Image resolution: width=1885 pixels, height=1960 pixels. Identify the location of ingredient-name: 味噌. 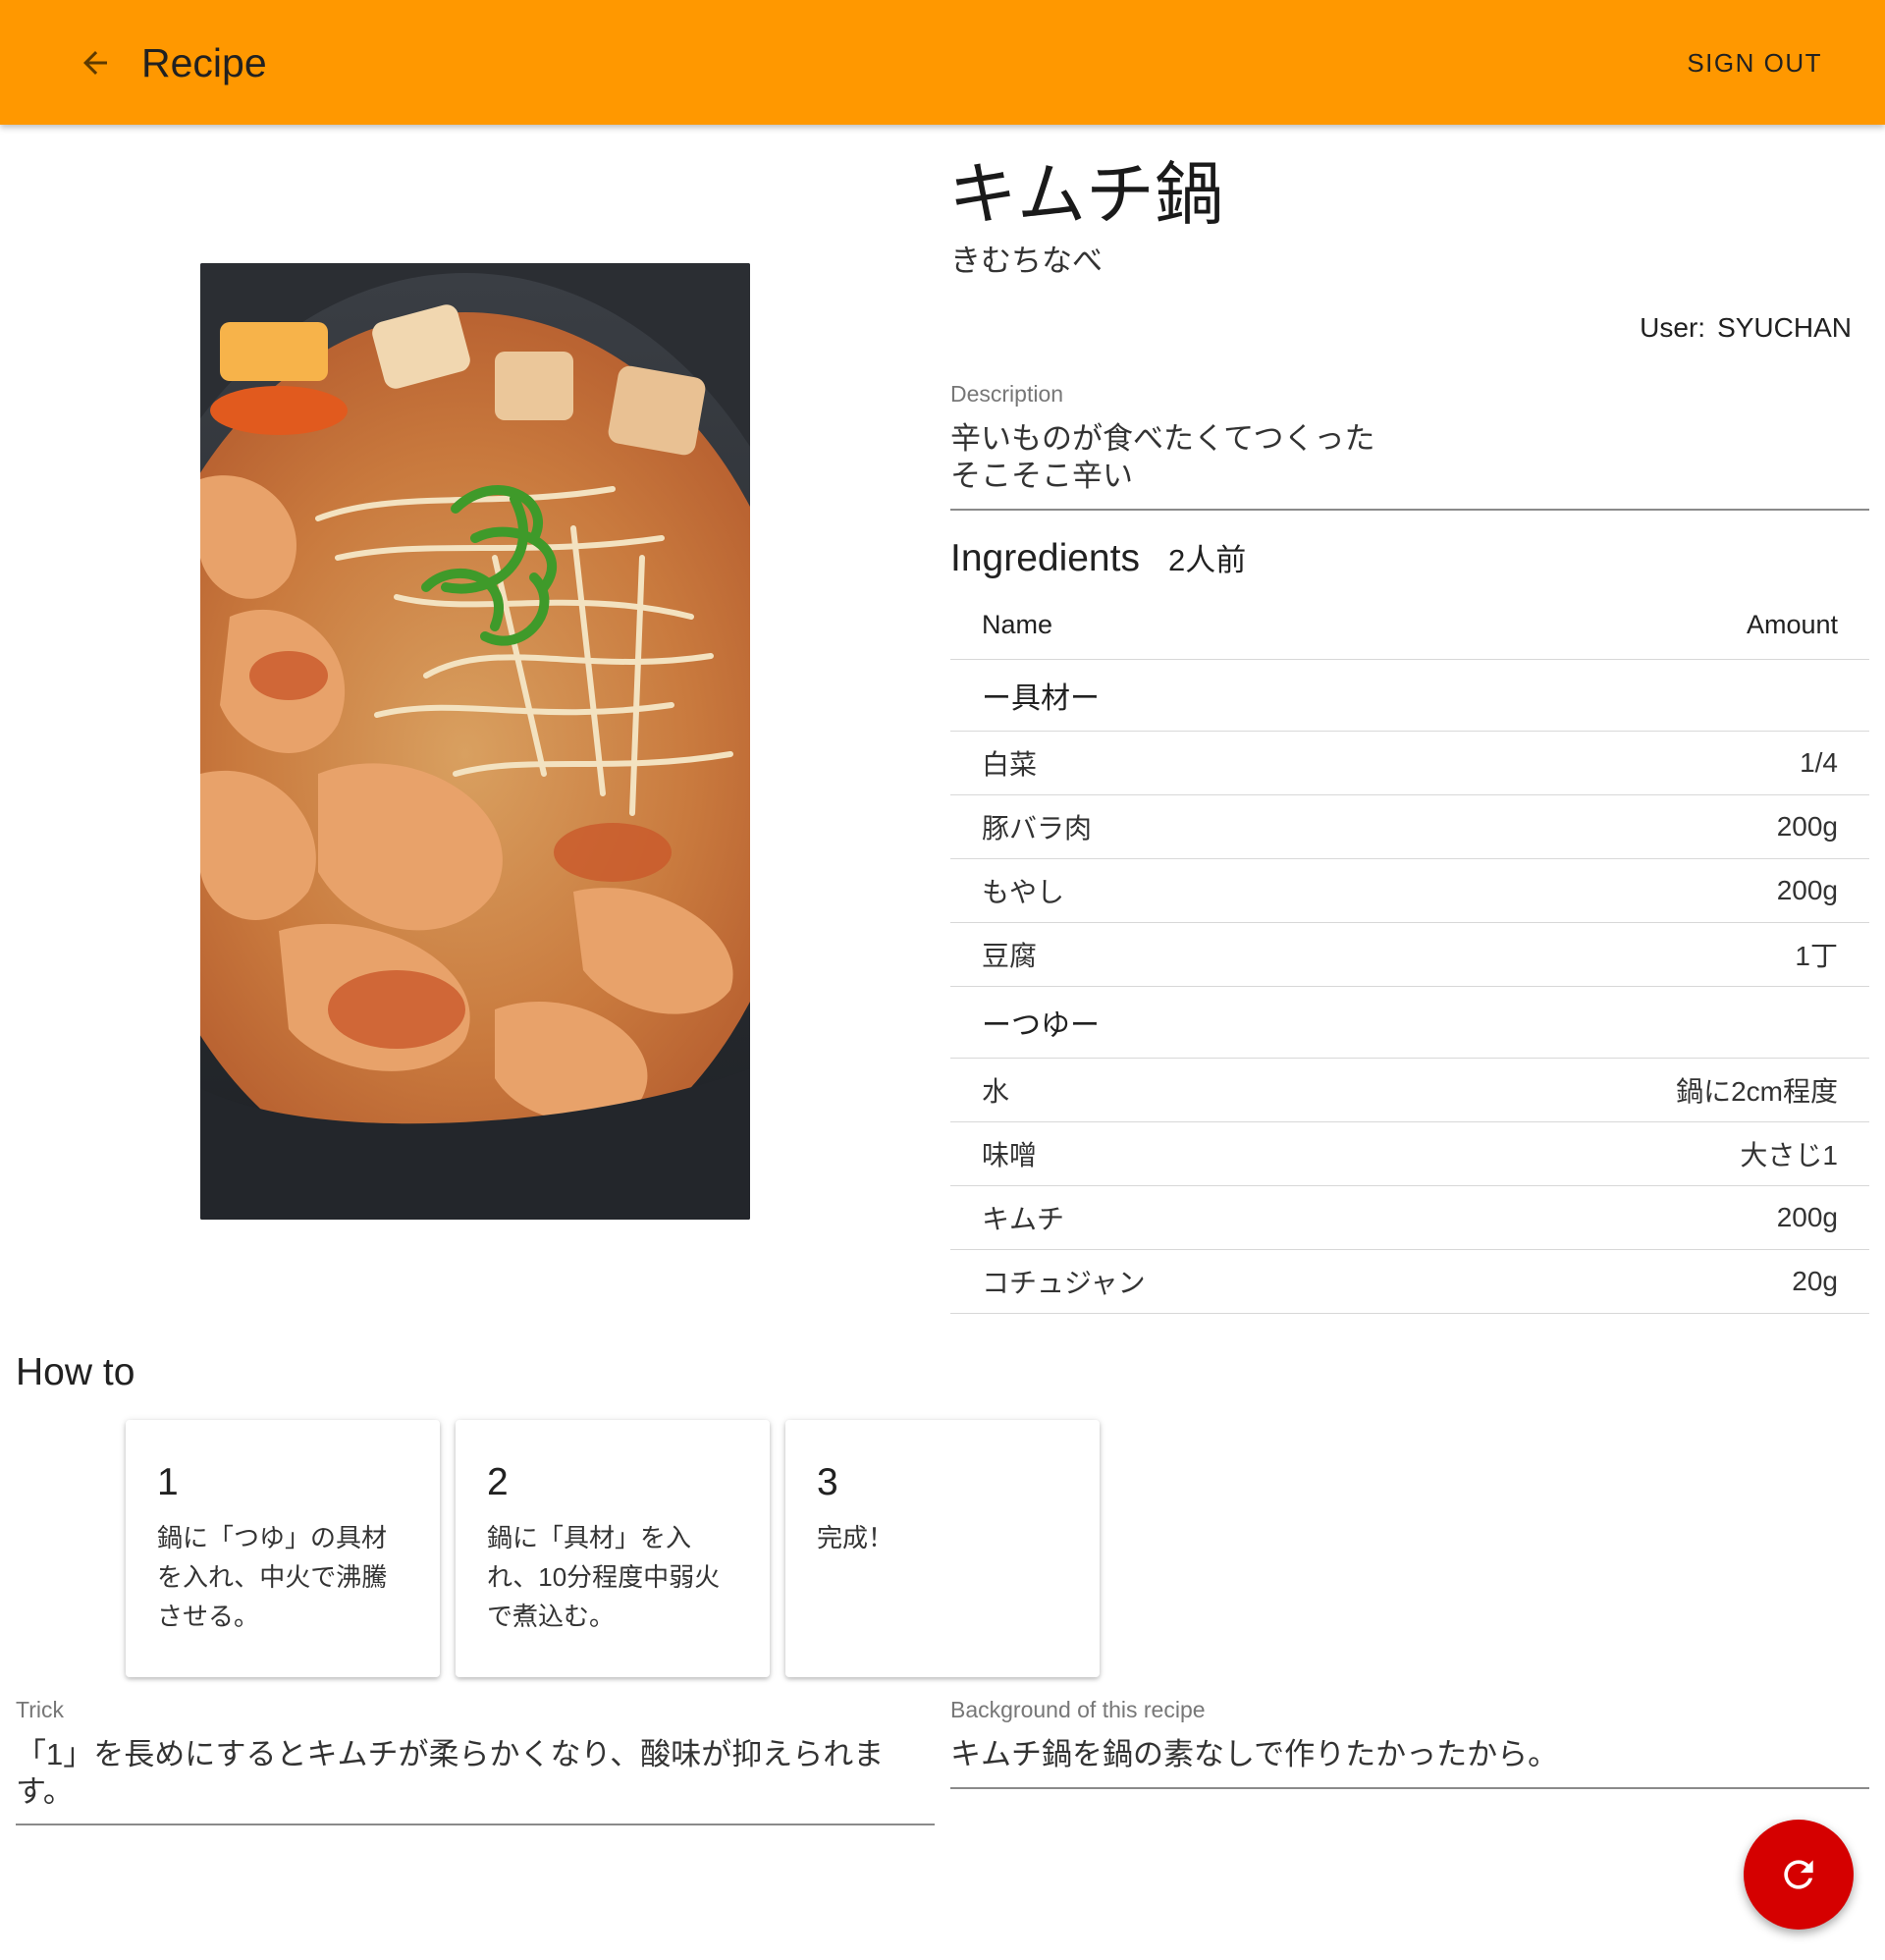
(1010, 1155).